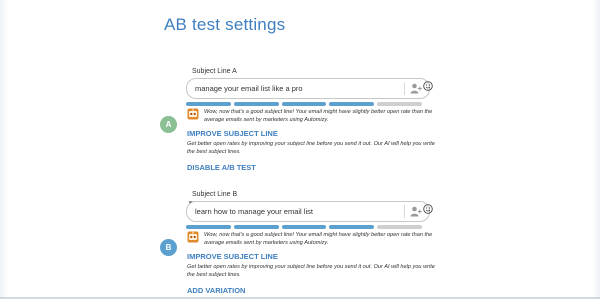 The width and height of the screenshot is (600, 299). I want to click on subject-line-a-field, so click(308, 88).